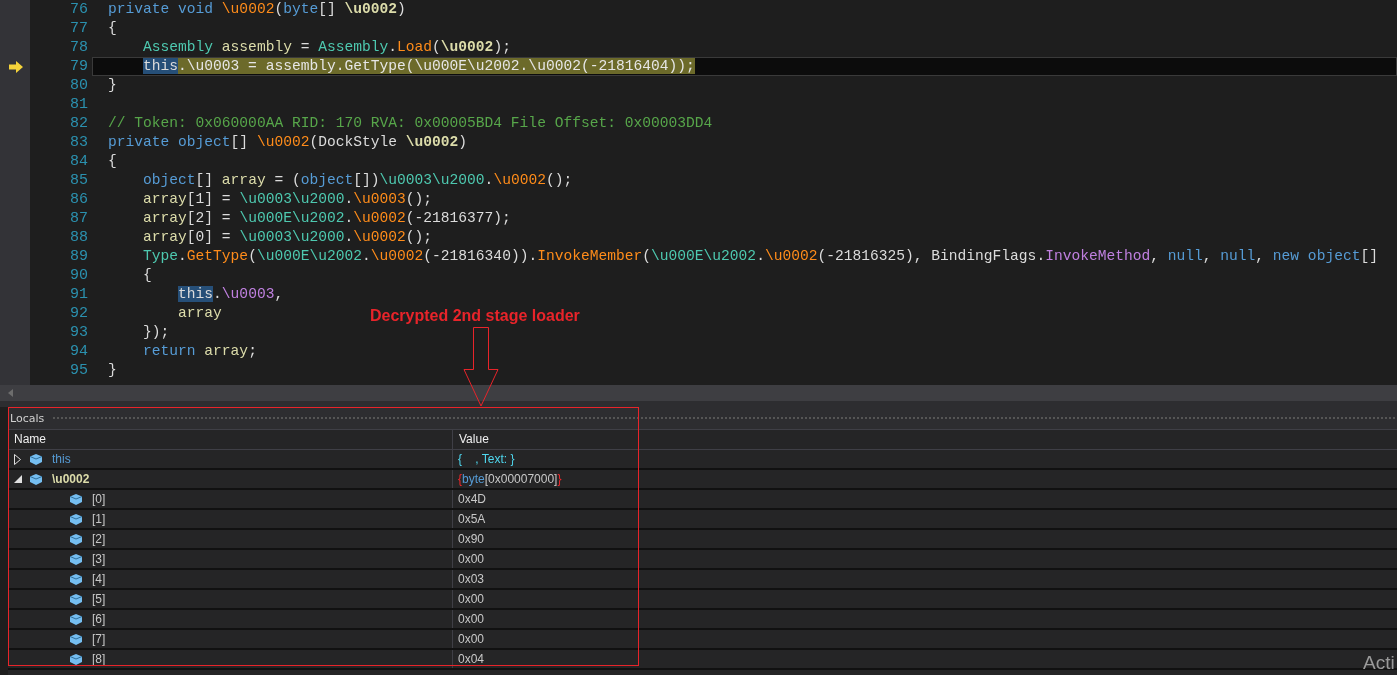  I want to click on code-line: array[2] = \u000E\u2002.\u0002(-21816377);, so click(326, 218).